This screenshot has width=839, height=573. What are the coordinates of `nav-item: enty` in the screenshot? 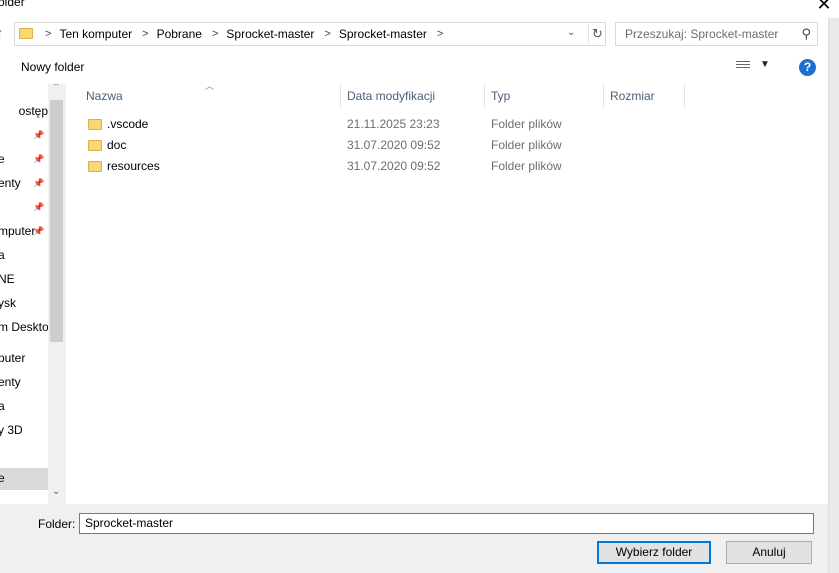 It's located at (24, 382).